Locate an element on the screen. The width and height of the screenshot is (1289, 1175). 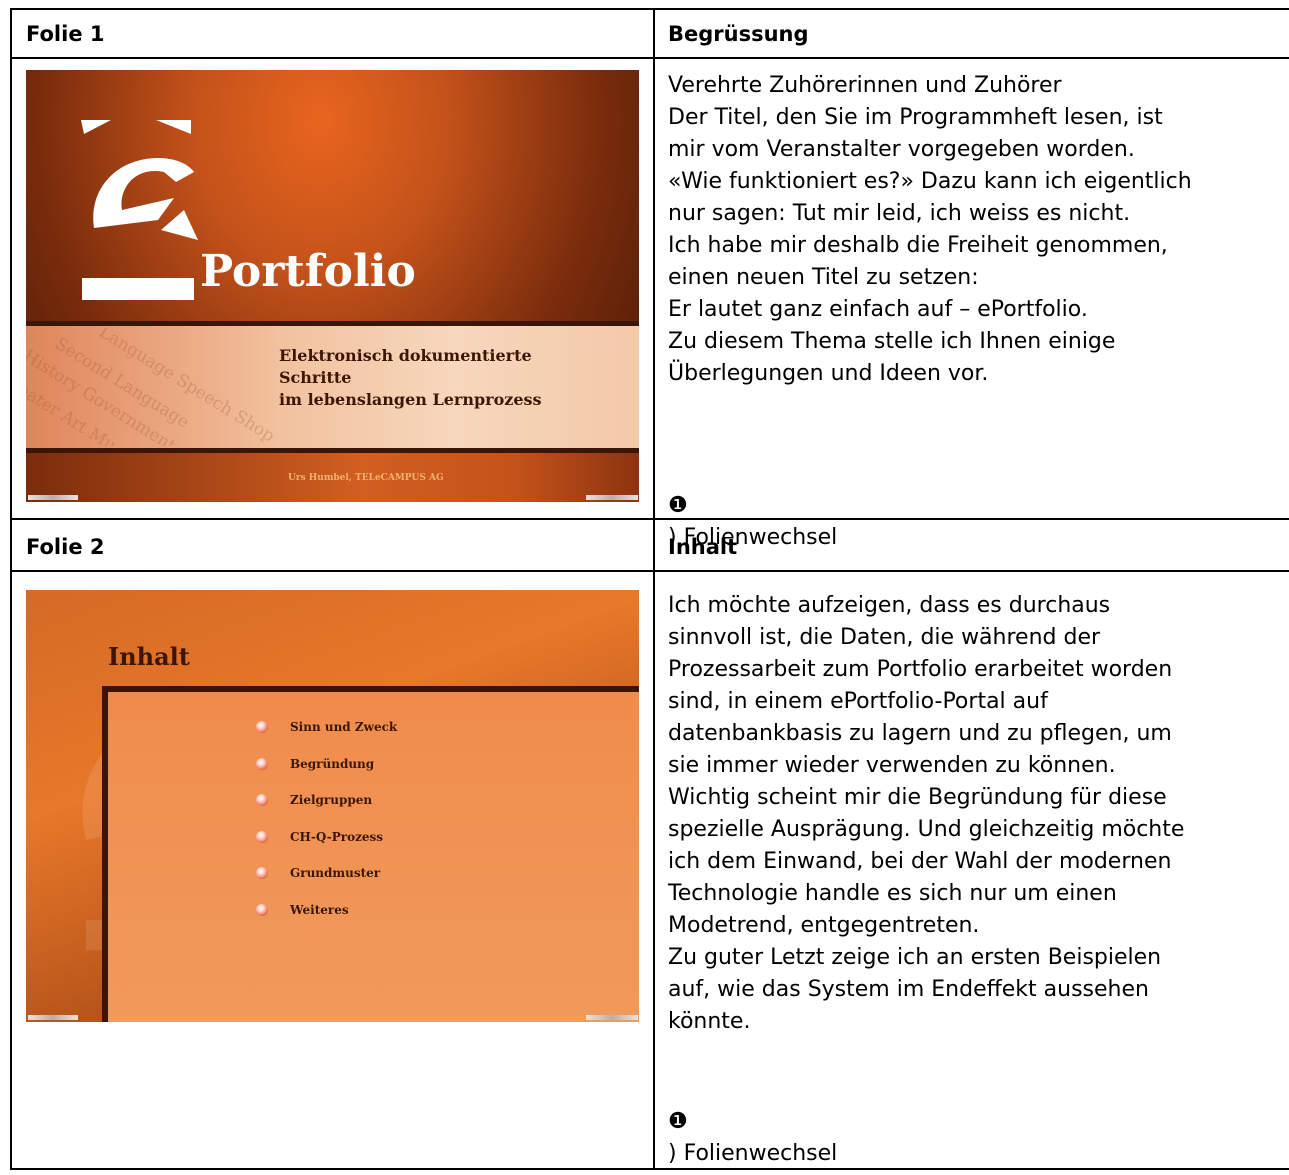
slide-2-item-label: Sinn und Zweck is located at coordinates (344, 727).